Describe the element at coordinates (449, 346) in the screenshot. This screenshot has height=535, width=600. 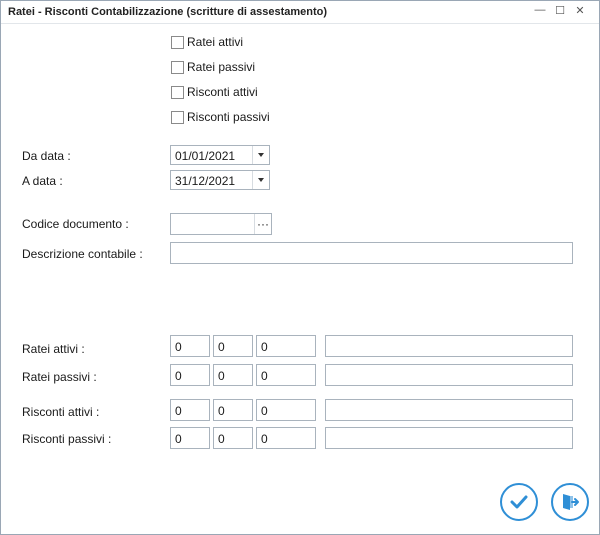
I see `ratei-attivi-text-field` at that location.